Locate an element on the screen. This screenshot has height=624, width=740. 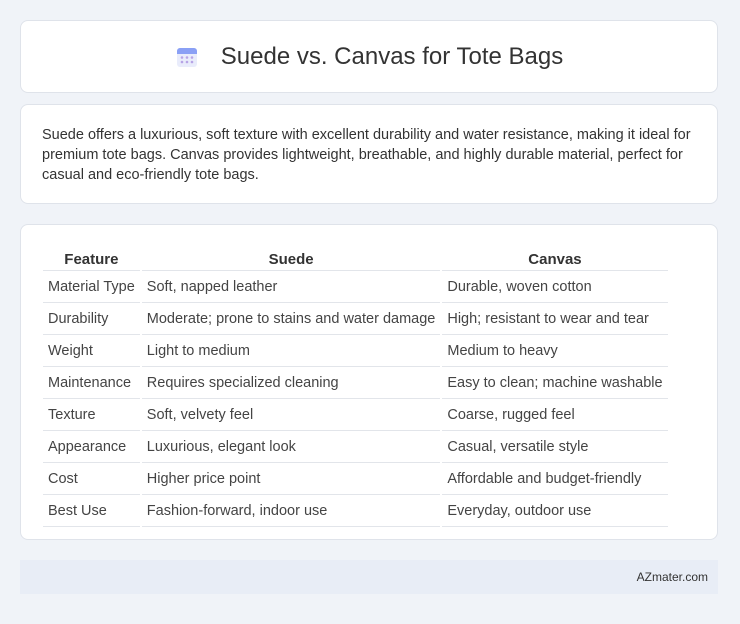
feature-cell: Cost is located at coordinates (91, 480).